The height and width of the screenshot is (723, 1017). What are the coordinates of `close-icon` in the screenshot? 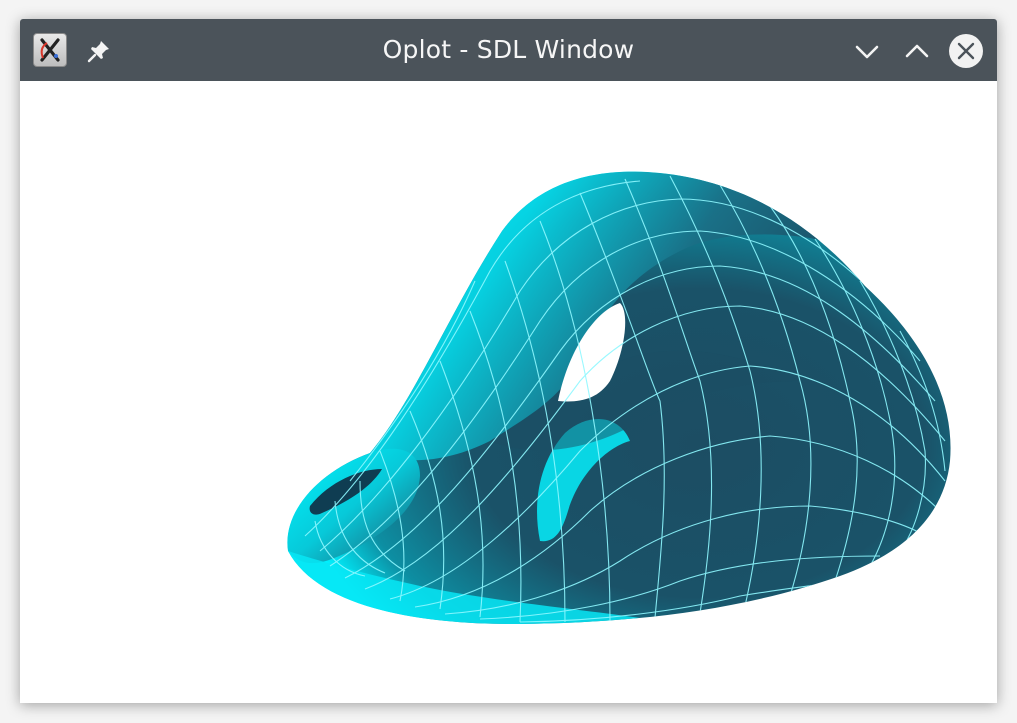 It's located at (966, 51).